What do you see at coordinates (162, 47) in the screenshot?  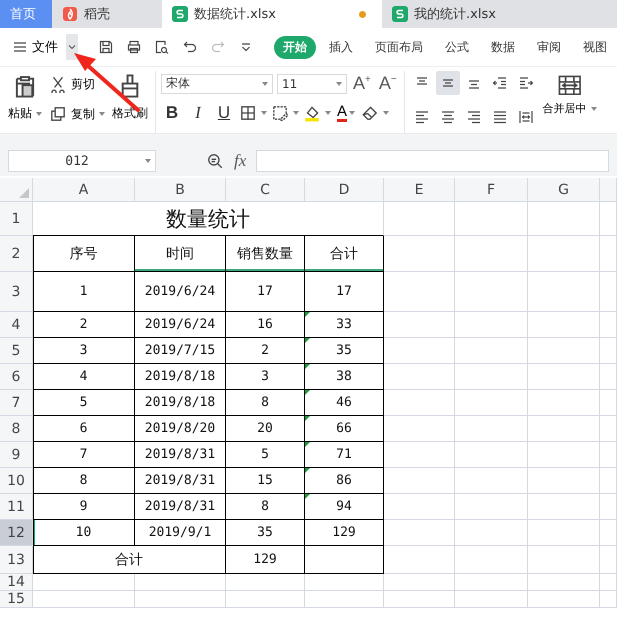 I see `print-preview-icon` at bounding box center [162, 47].